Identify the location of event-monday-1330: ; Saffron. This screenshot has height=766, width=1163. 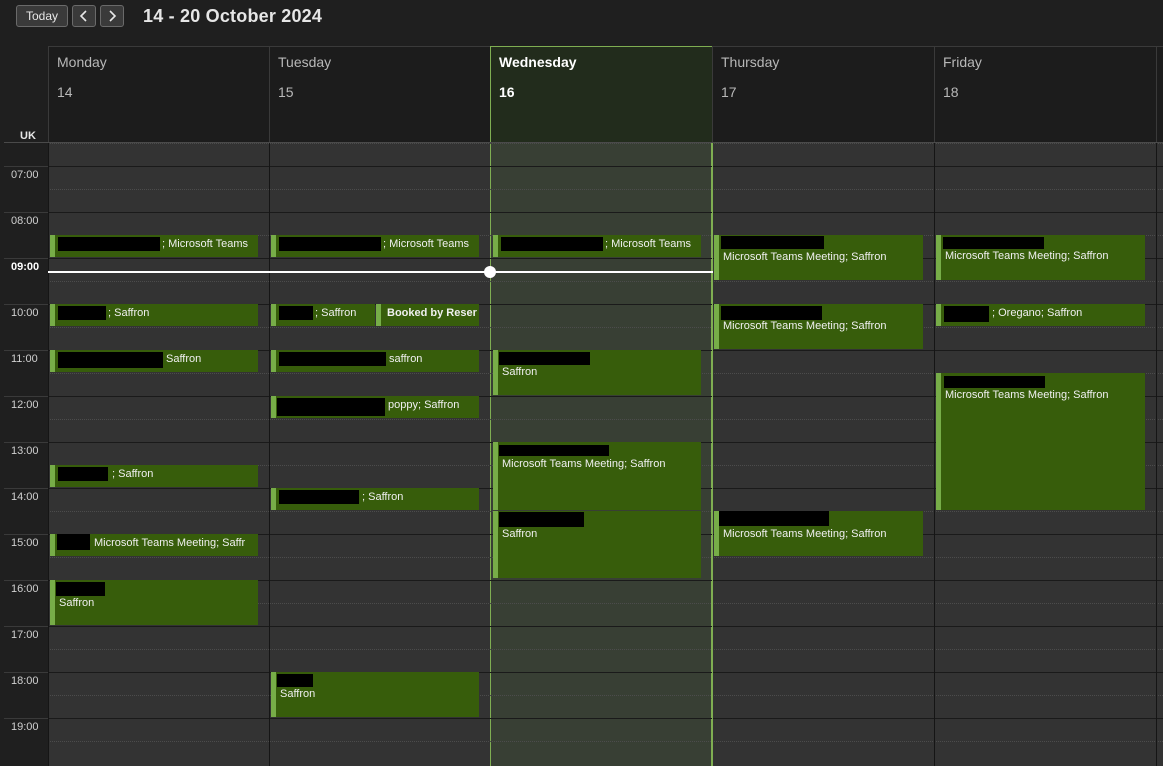
(154, 476).